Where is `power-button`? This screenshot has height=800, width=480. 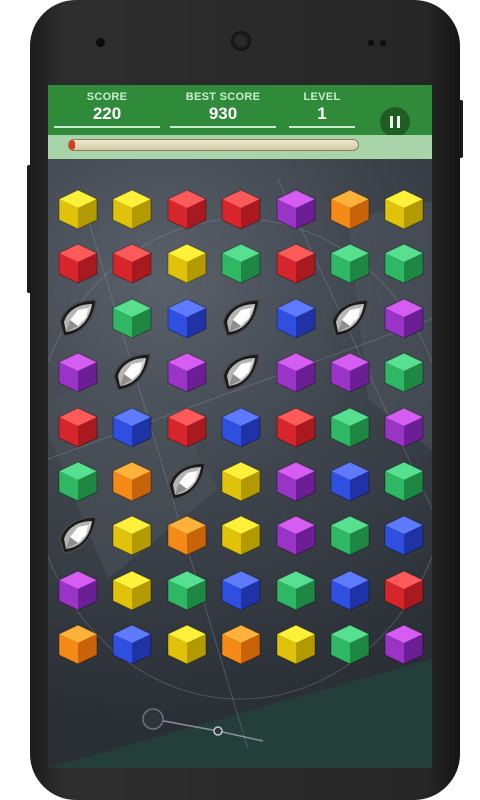
power-button is located at coordinates (461, 129).